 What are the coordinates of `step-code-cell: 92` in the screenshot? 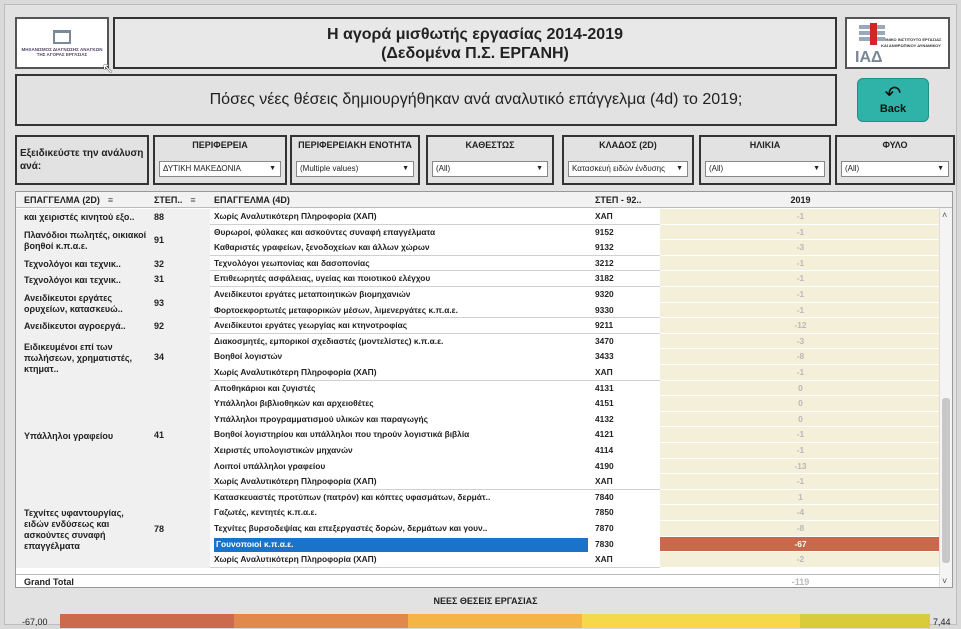 It's located at (181, 326).